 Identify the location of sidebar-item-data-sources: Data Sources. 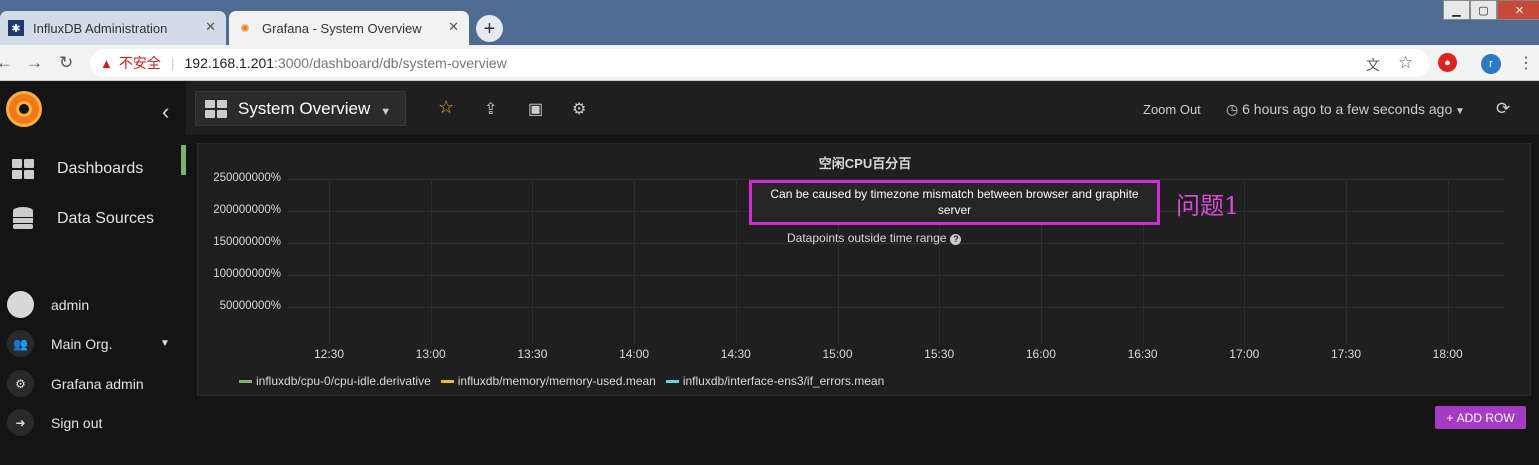
(93, 219).